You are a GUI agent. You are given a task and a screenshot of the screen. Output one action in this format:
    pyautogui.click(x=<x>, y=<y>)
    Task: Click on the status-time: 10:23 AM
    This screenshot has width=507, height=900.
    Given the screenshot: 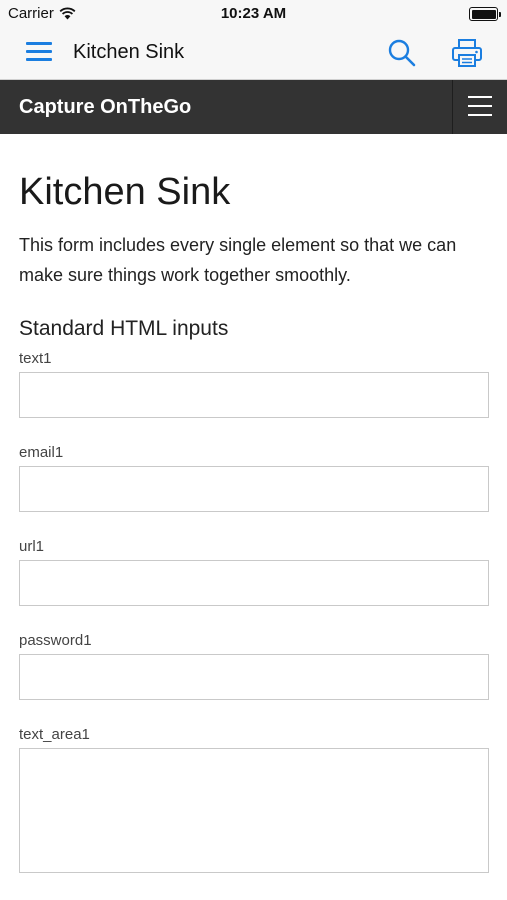 What is the action you would take?
    pyautogui.click(x=253, y=13)
    